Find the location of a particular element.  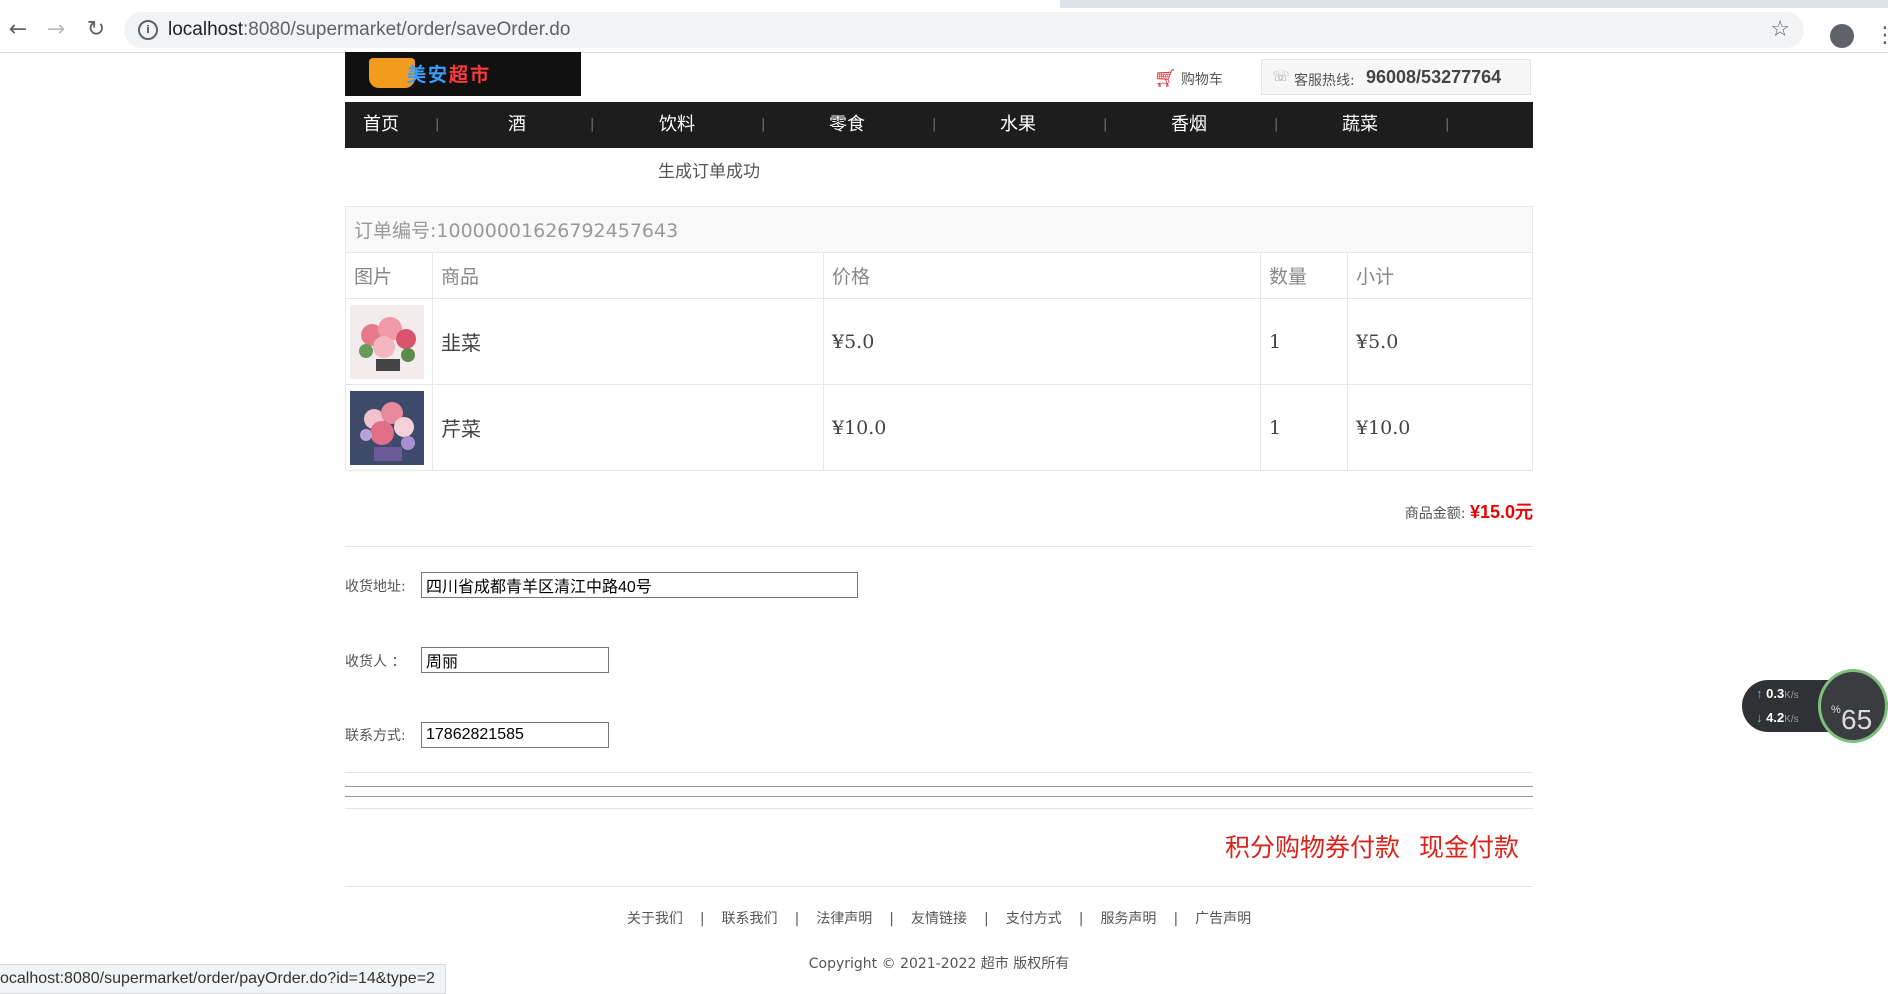

hotline-number: 96008/53277764 is located at coordinates (1434, 77).